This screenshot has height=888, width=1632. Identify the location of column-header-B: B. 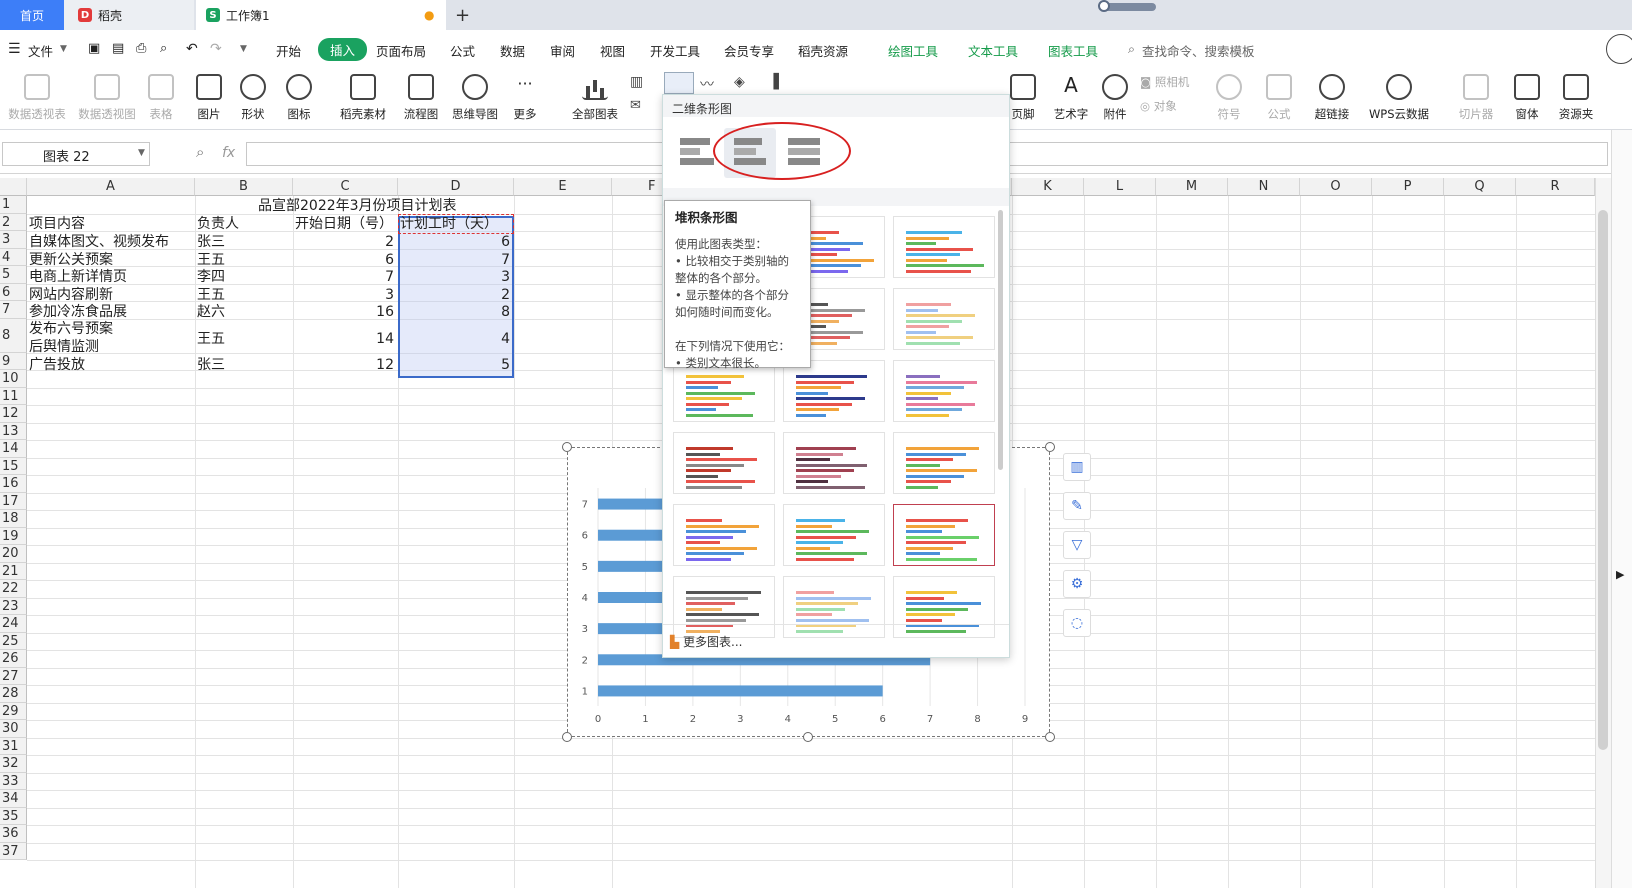
(244, 187).